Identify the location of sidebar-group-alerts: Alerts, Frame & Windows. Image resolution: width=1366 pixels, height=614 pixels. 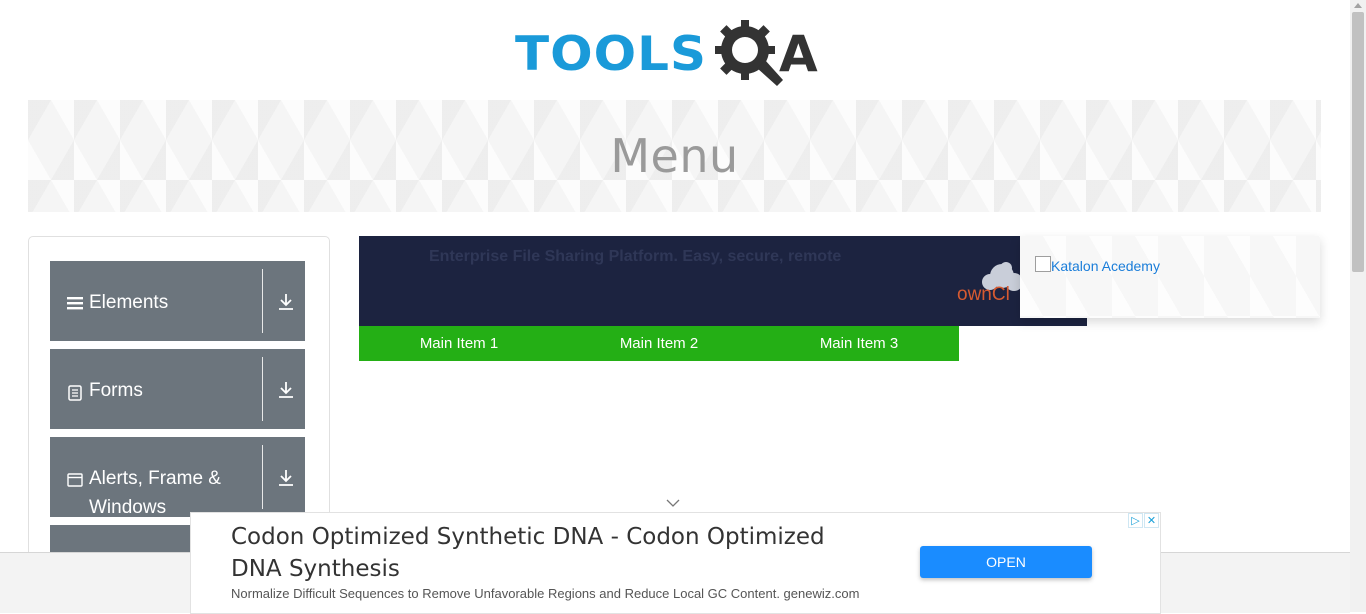
(177, 477).